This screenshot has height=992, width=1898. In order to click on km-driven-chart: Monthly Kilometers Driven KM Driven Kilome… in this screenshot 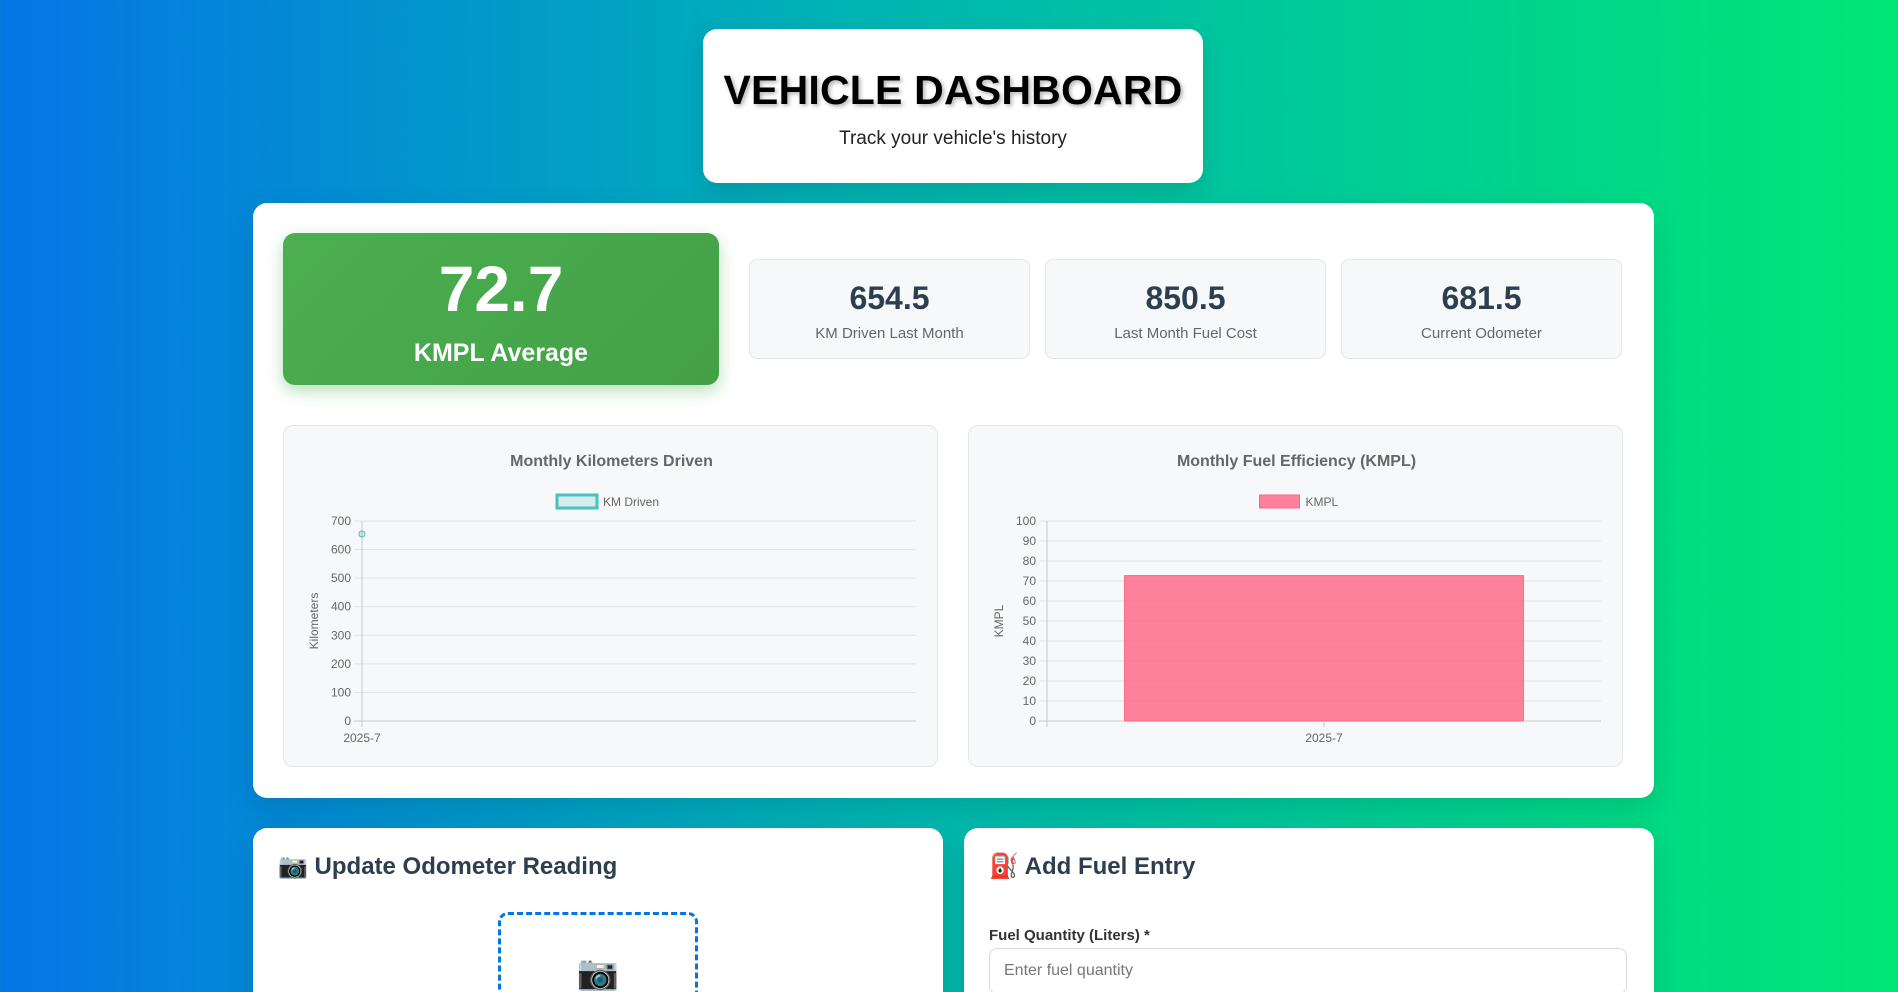, I will do `click(611, 599)`.